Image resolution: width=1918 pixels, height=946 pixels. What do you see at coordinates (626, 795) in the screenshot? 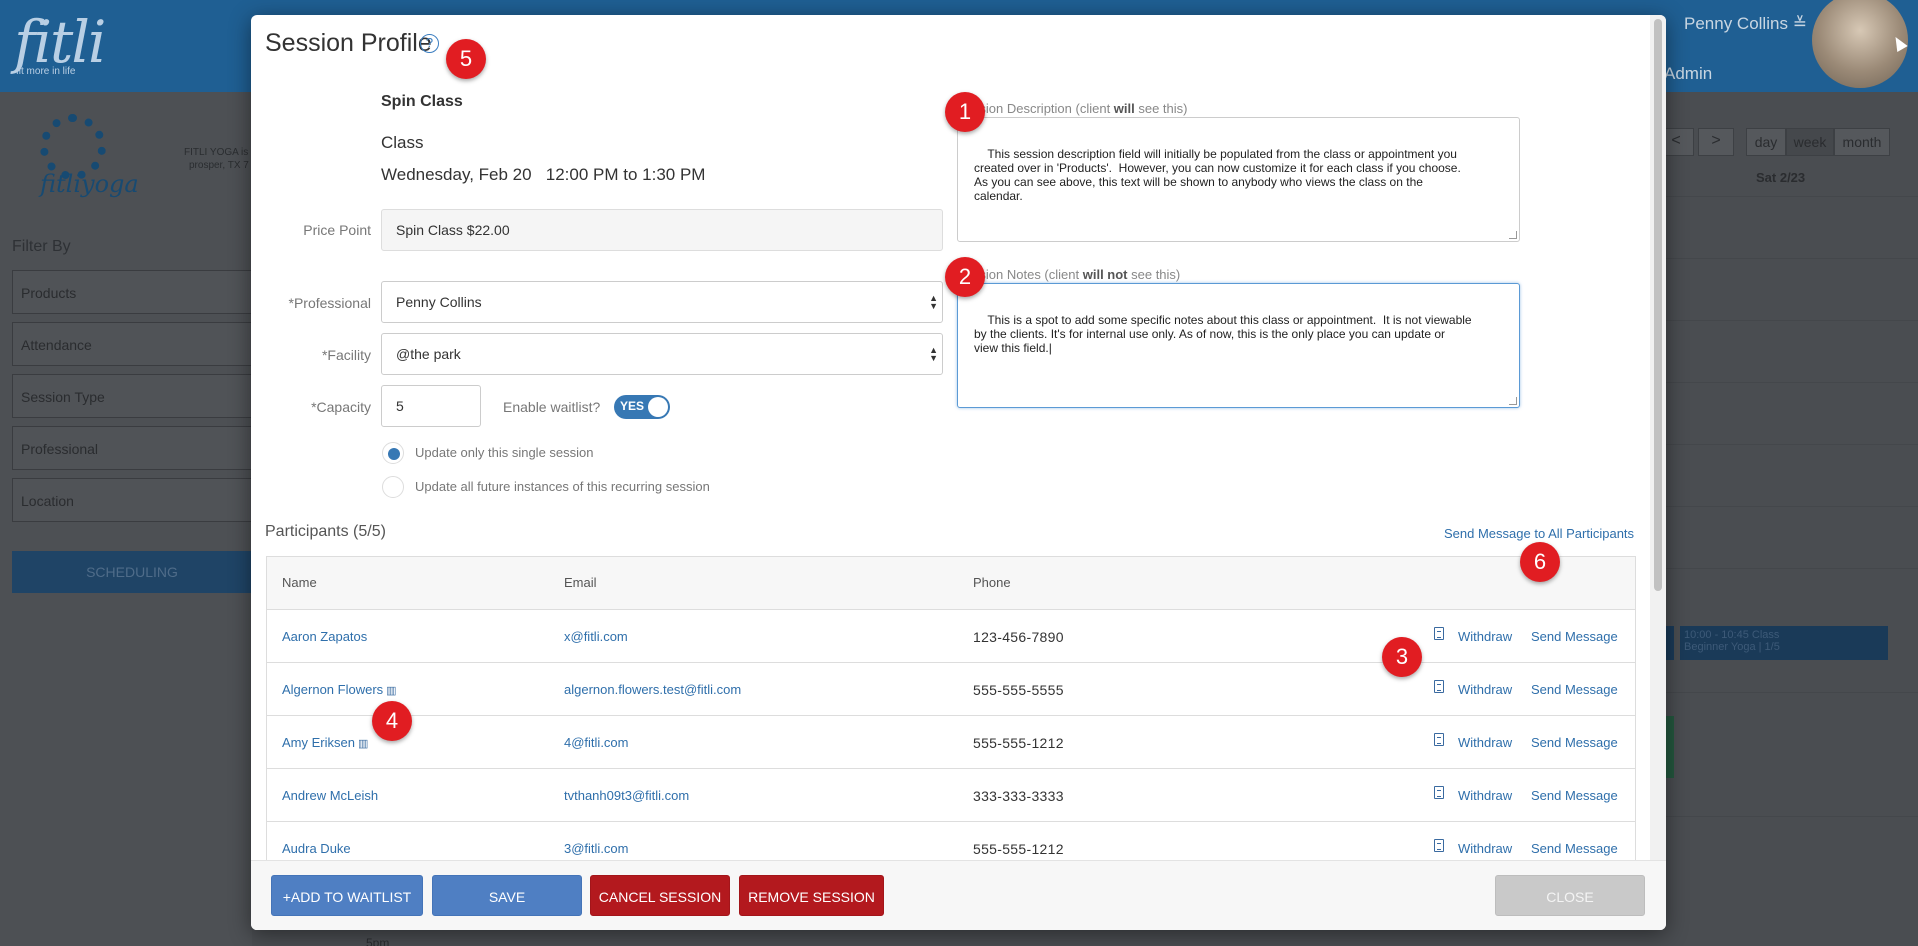
I see `participant-email-link: tvthanh09t3@fitli.com` at bounding box center [626, 795].